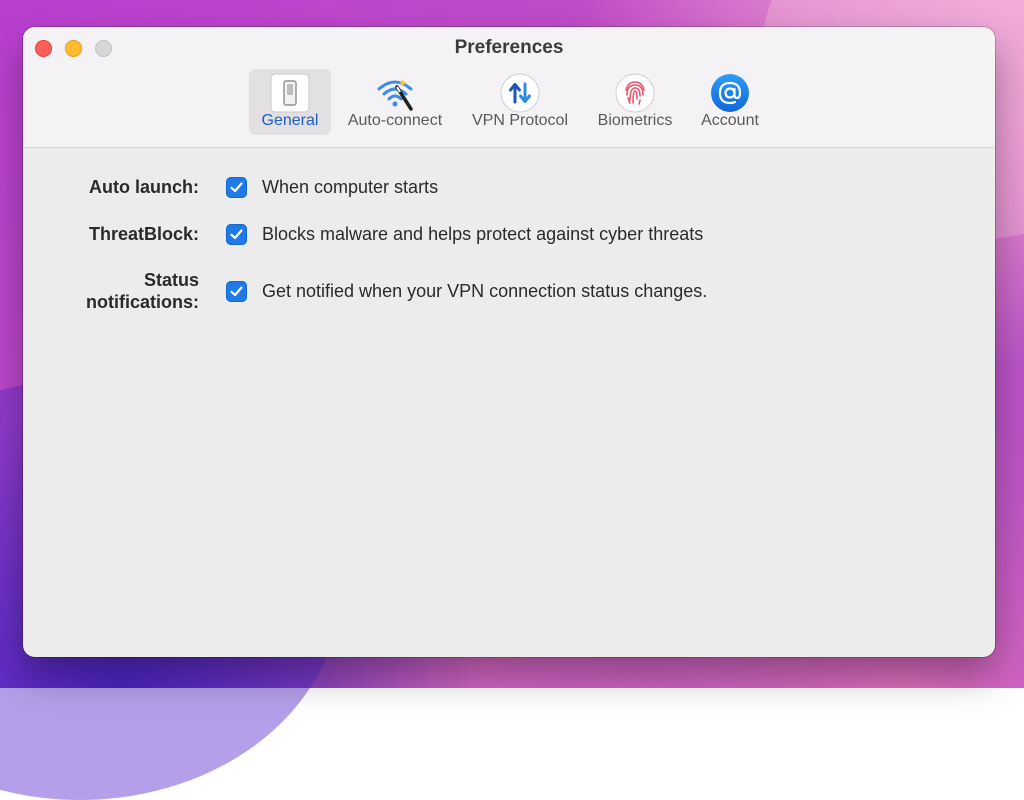 This screenshot has height=800, width=1024. I want to click on auto-launch-label: Auto launch:, so click(144, 187).